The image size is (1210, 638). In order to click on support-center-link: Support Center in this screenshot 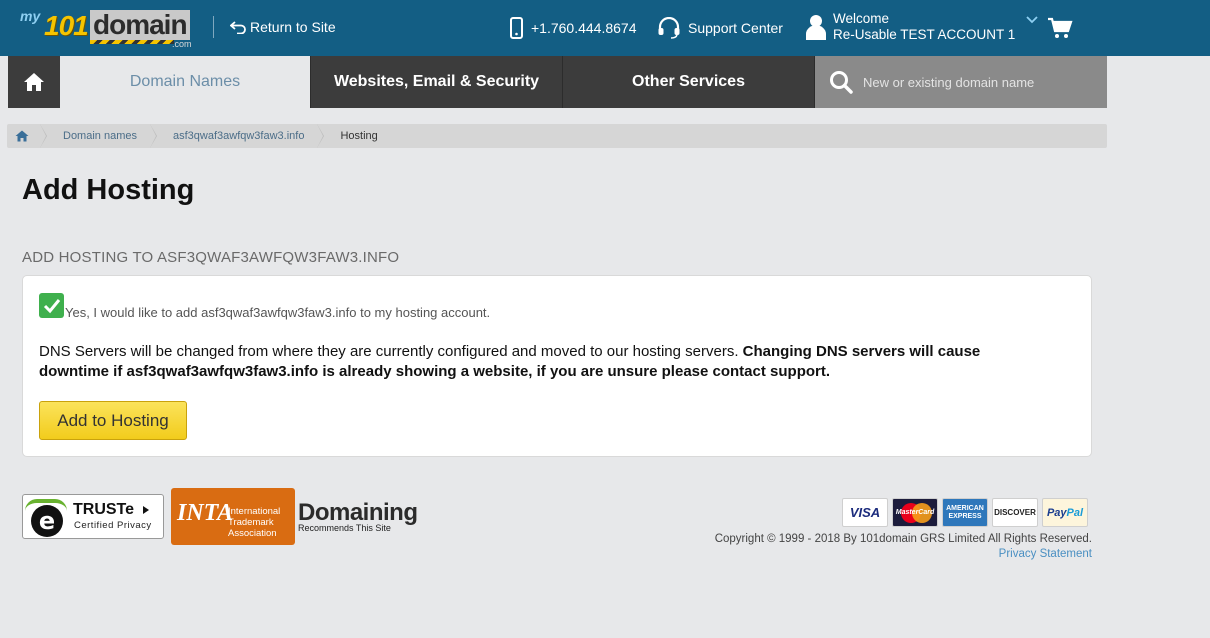, I will do `click(720, 28)`.